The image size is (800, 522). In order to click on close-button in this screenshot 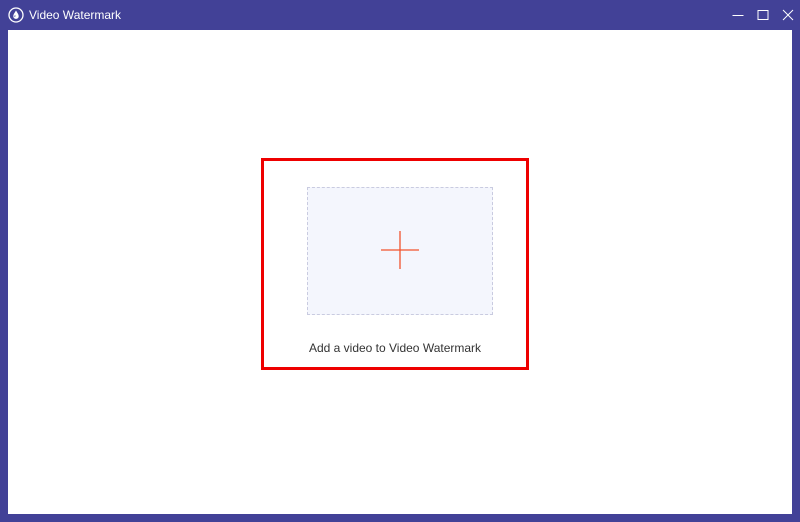, I will do `click(787, 15)`.